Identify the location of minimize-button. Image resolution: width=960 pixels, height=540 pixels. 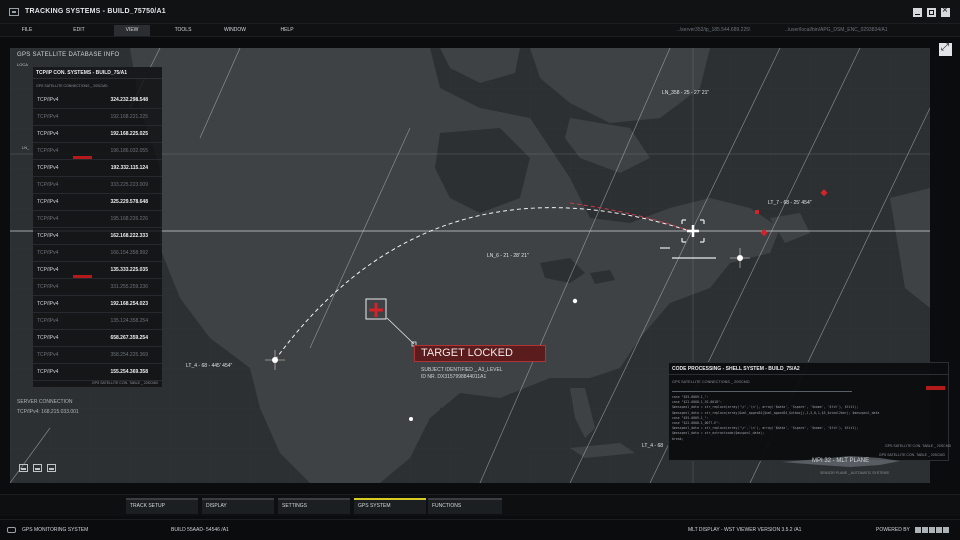
(917, 12).